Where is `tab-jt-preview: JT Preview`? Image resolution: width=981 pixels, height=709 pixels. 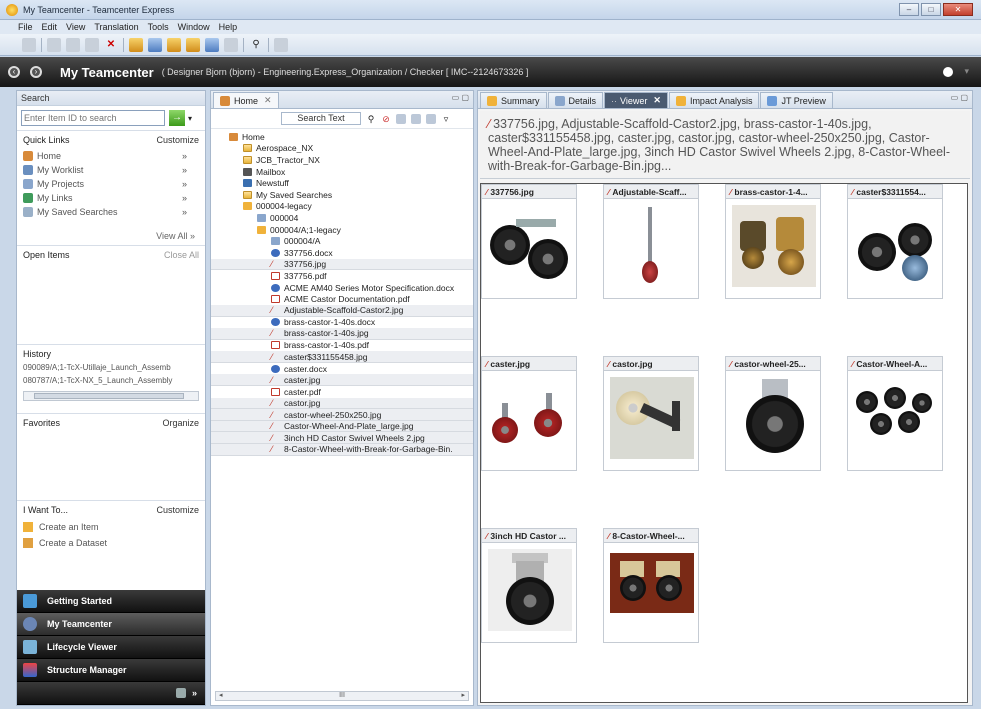
tab-jt-preview: JT Preview is located at coordinates (796, 100).